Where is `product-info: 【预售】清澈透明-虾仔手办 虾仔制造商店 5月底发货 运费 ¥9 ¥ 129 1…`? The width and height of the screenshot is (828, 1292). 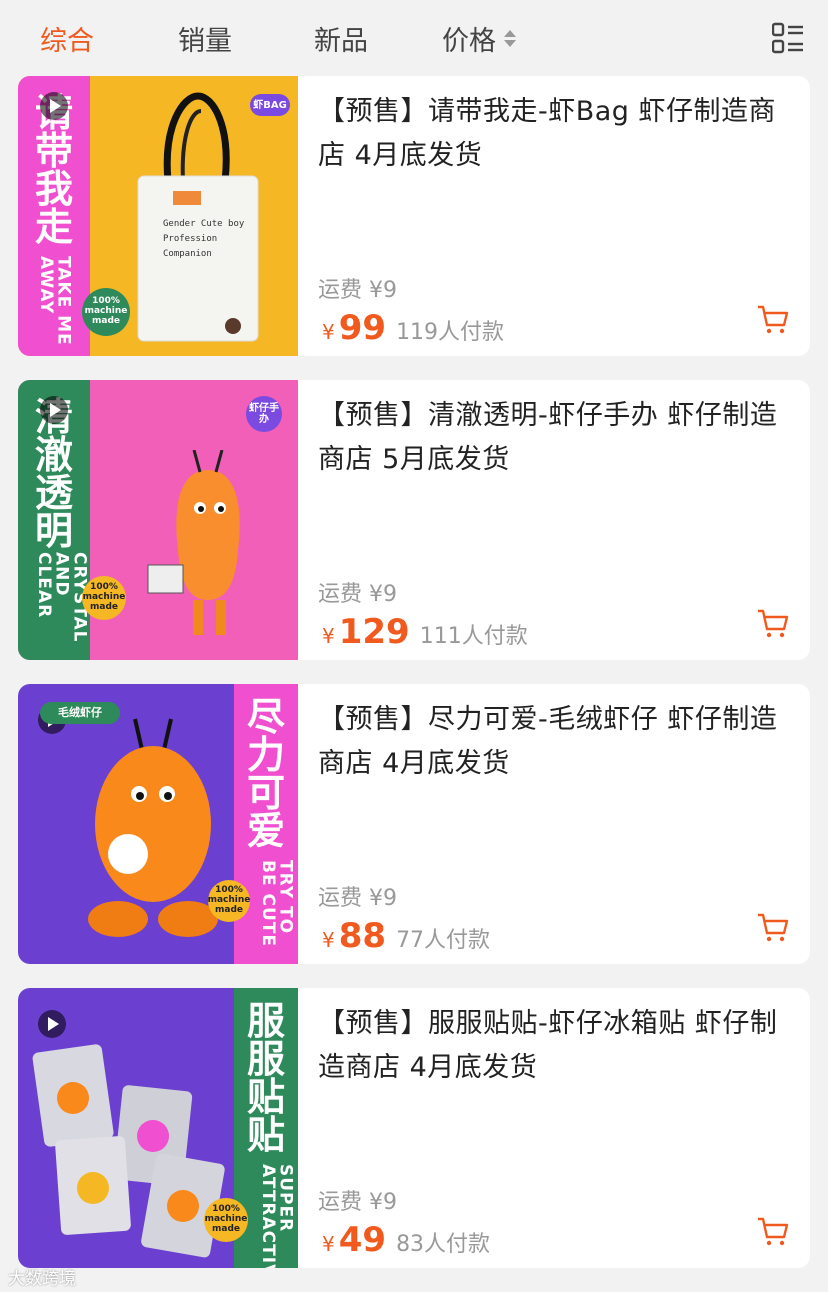
product-info: 【预售】清澈透明-虾仔手办 虾仔制造商店 5月底发货 运费 ¥9 ¥ 129 1… is located at coordinates (564, 520).